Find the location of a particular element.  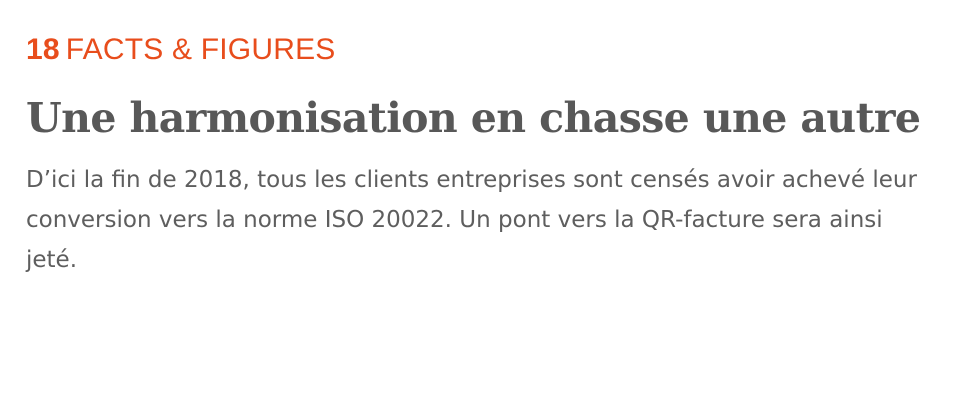

page-number: 18 is located at coordinates (43, 49).